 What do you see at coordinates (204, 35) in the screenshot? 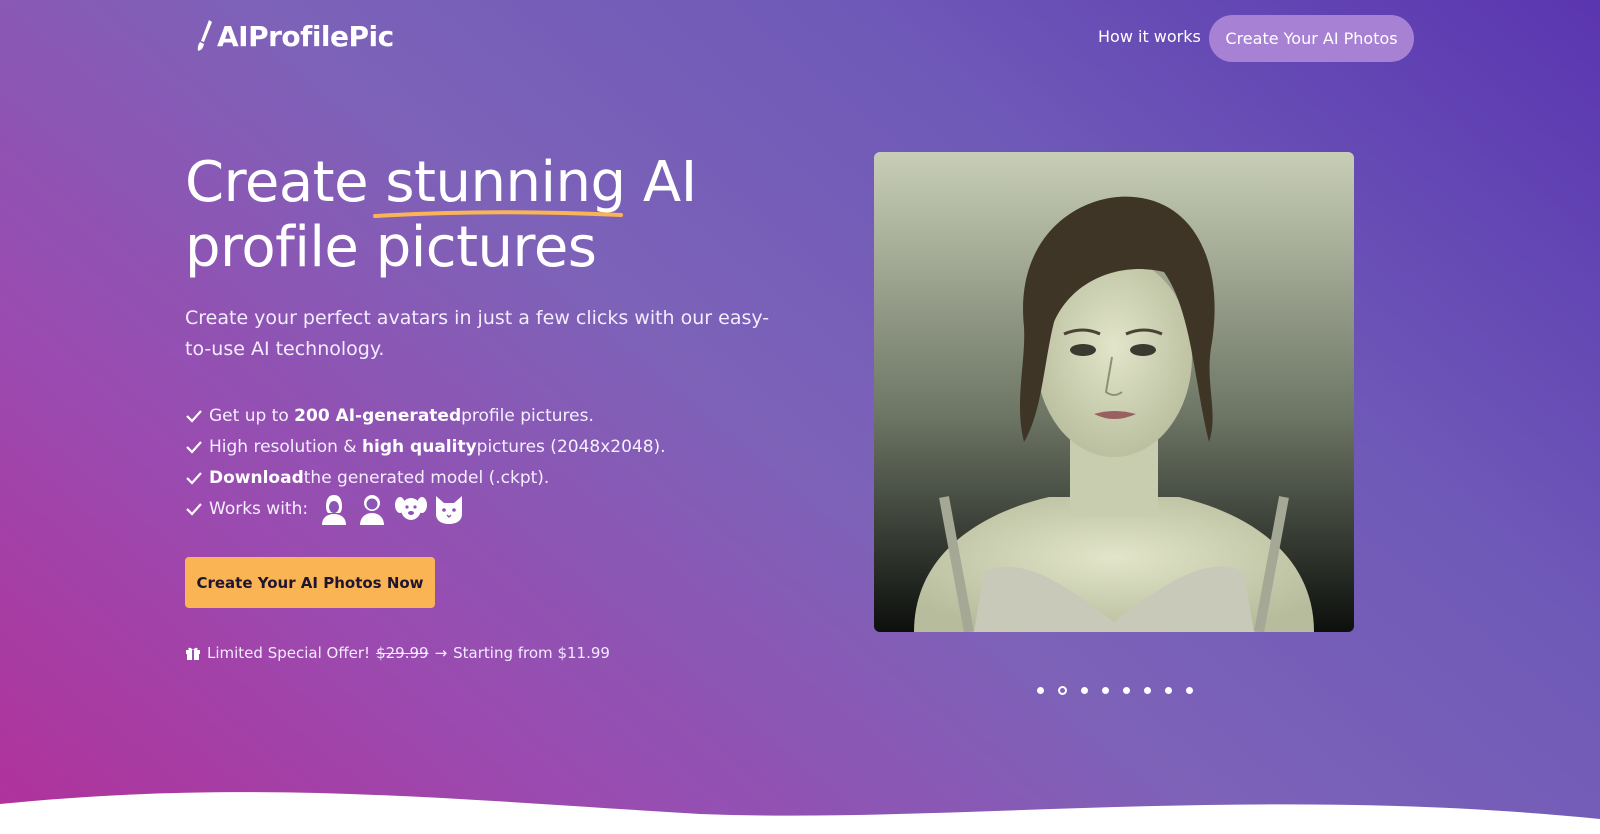
I see `brush-icon` at bounding box center [204, 35].